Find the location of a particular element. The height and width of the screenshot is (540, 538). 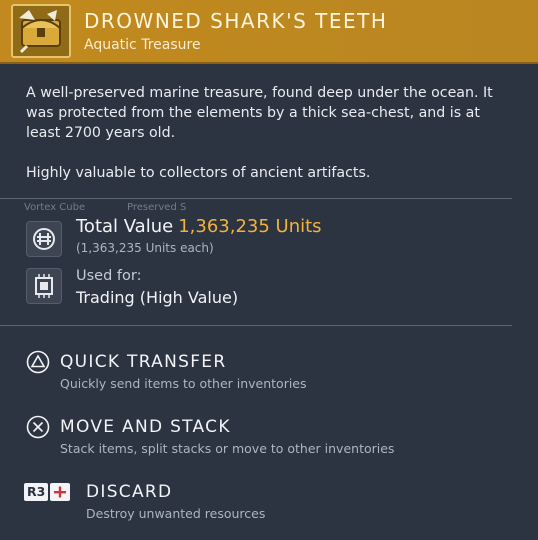

total-value-amount: 1,363,235 Units is located at coordinates (250, 226).